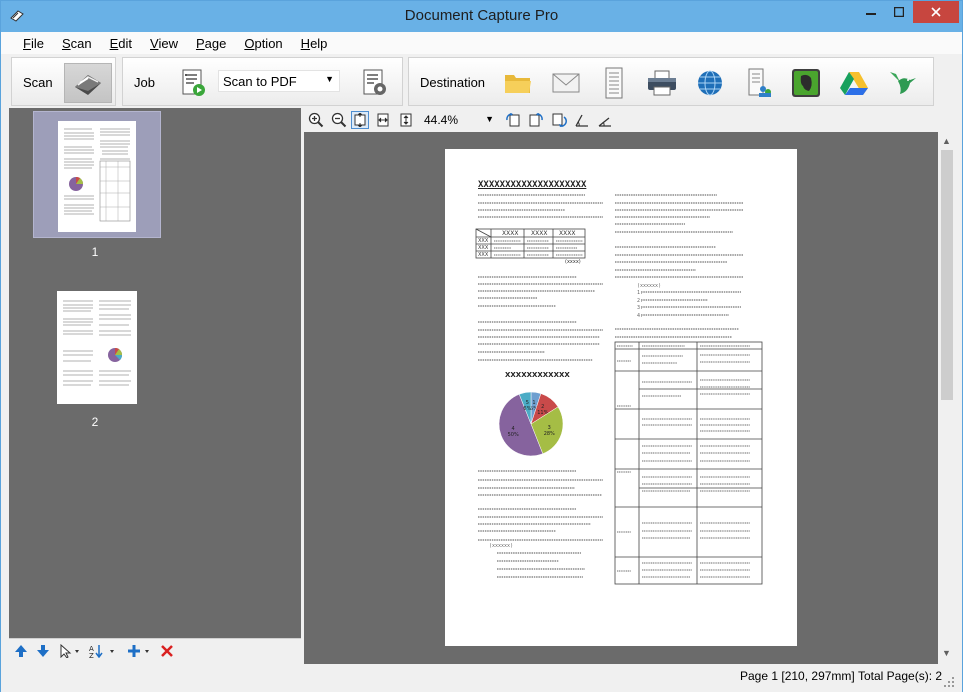 This screenshot has width=963, height=692. What do you see at coordinates (43, 651) in the screenshot?
I see `move-down-button` at bounding box center [43, 651].